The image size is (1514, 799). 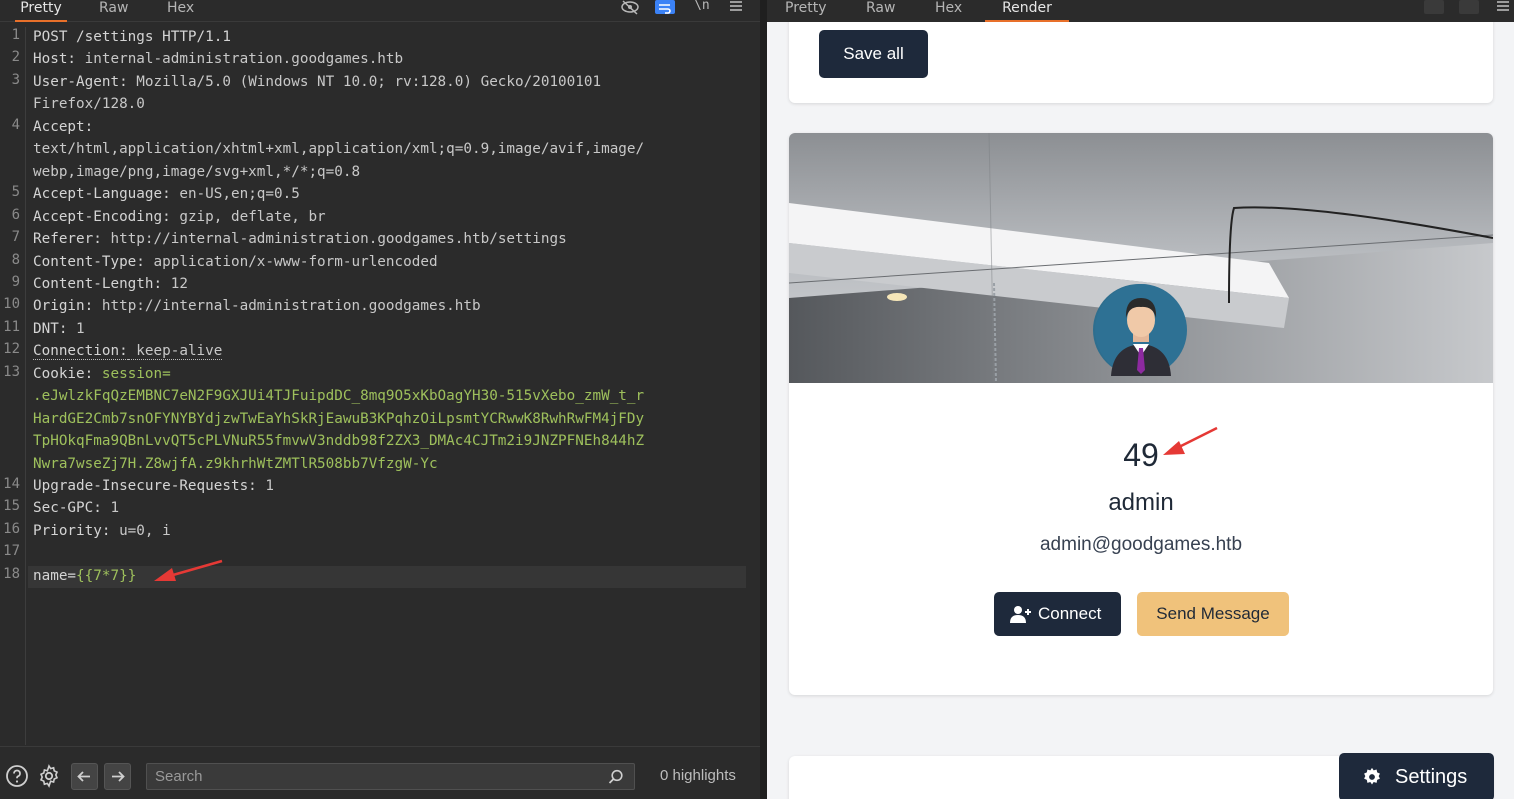 What do you see at coordinates (1141, 544) in the screenshot?
I see `profile-email: admin@goodgames.htb` at bounding box center [1141, 544].